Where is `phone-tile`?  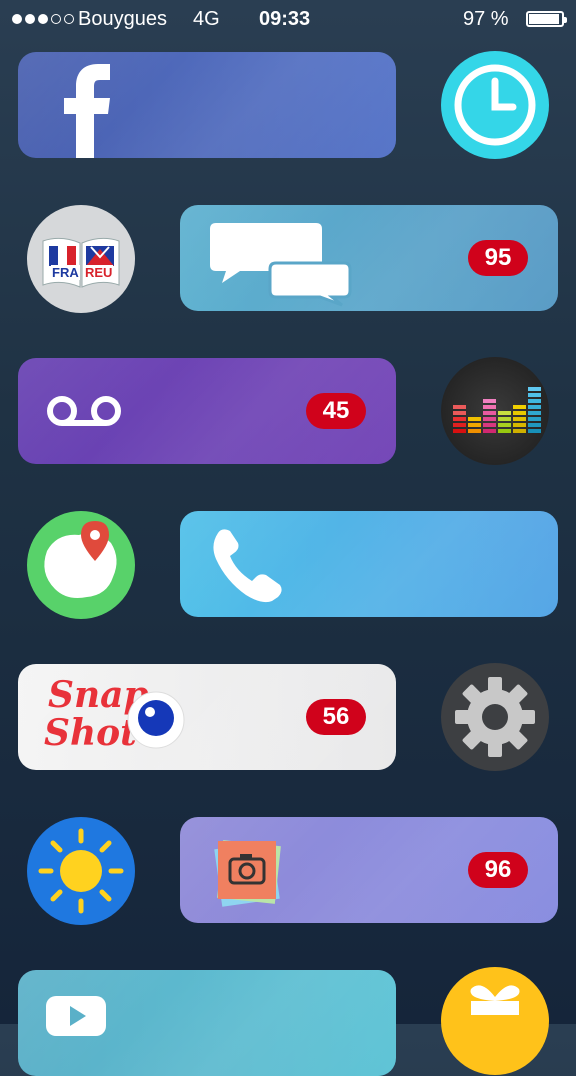
phone-tile is located at coordinates (369, 564).